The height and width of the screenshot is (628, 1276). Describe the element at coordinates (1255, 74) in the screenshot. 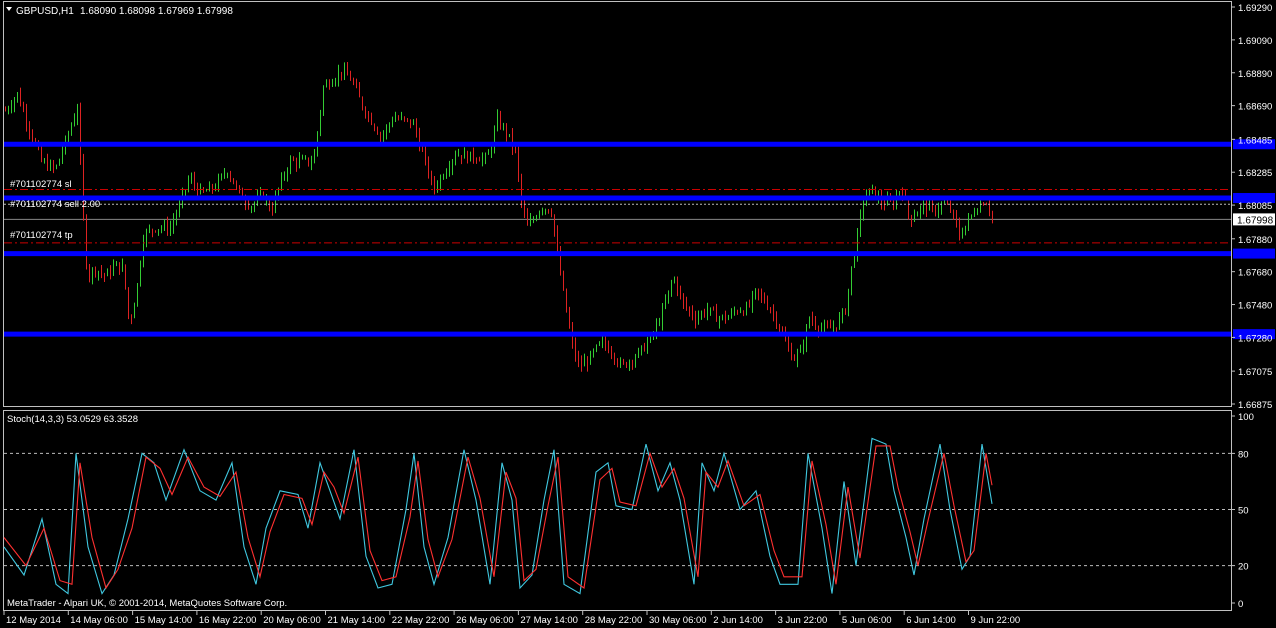

I see `price-tick-label: 1.68890` at that location.